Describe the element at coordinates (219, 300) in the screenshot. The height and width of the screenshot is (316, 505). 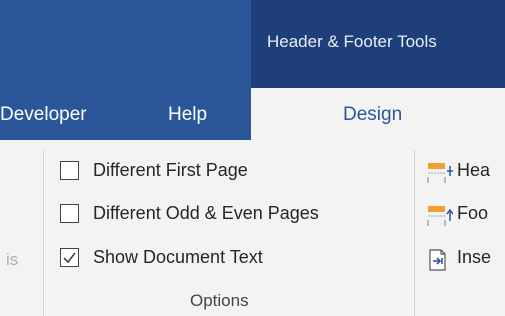
I see `options-group-label: Options` at that location.